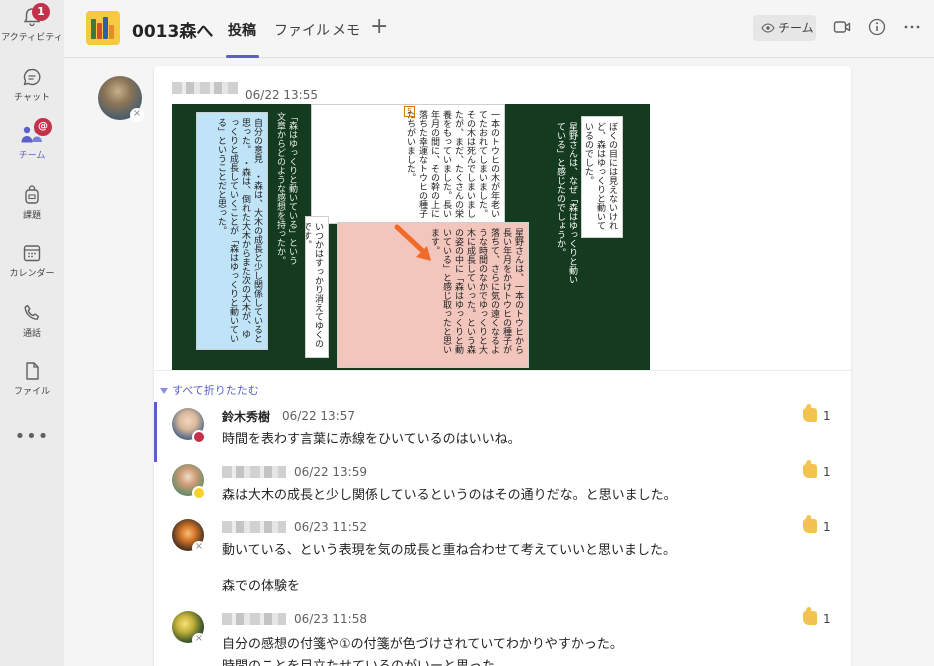 The image size is (934, 666). Describe the element at coordinates (330, 527) in the screenshot. I see `reply-timestamp: 06/23 11:52` at that location.